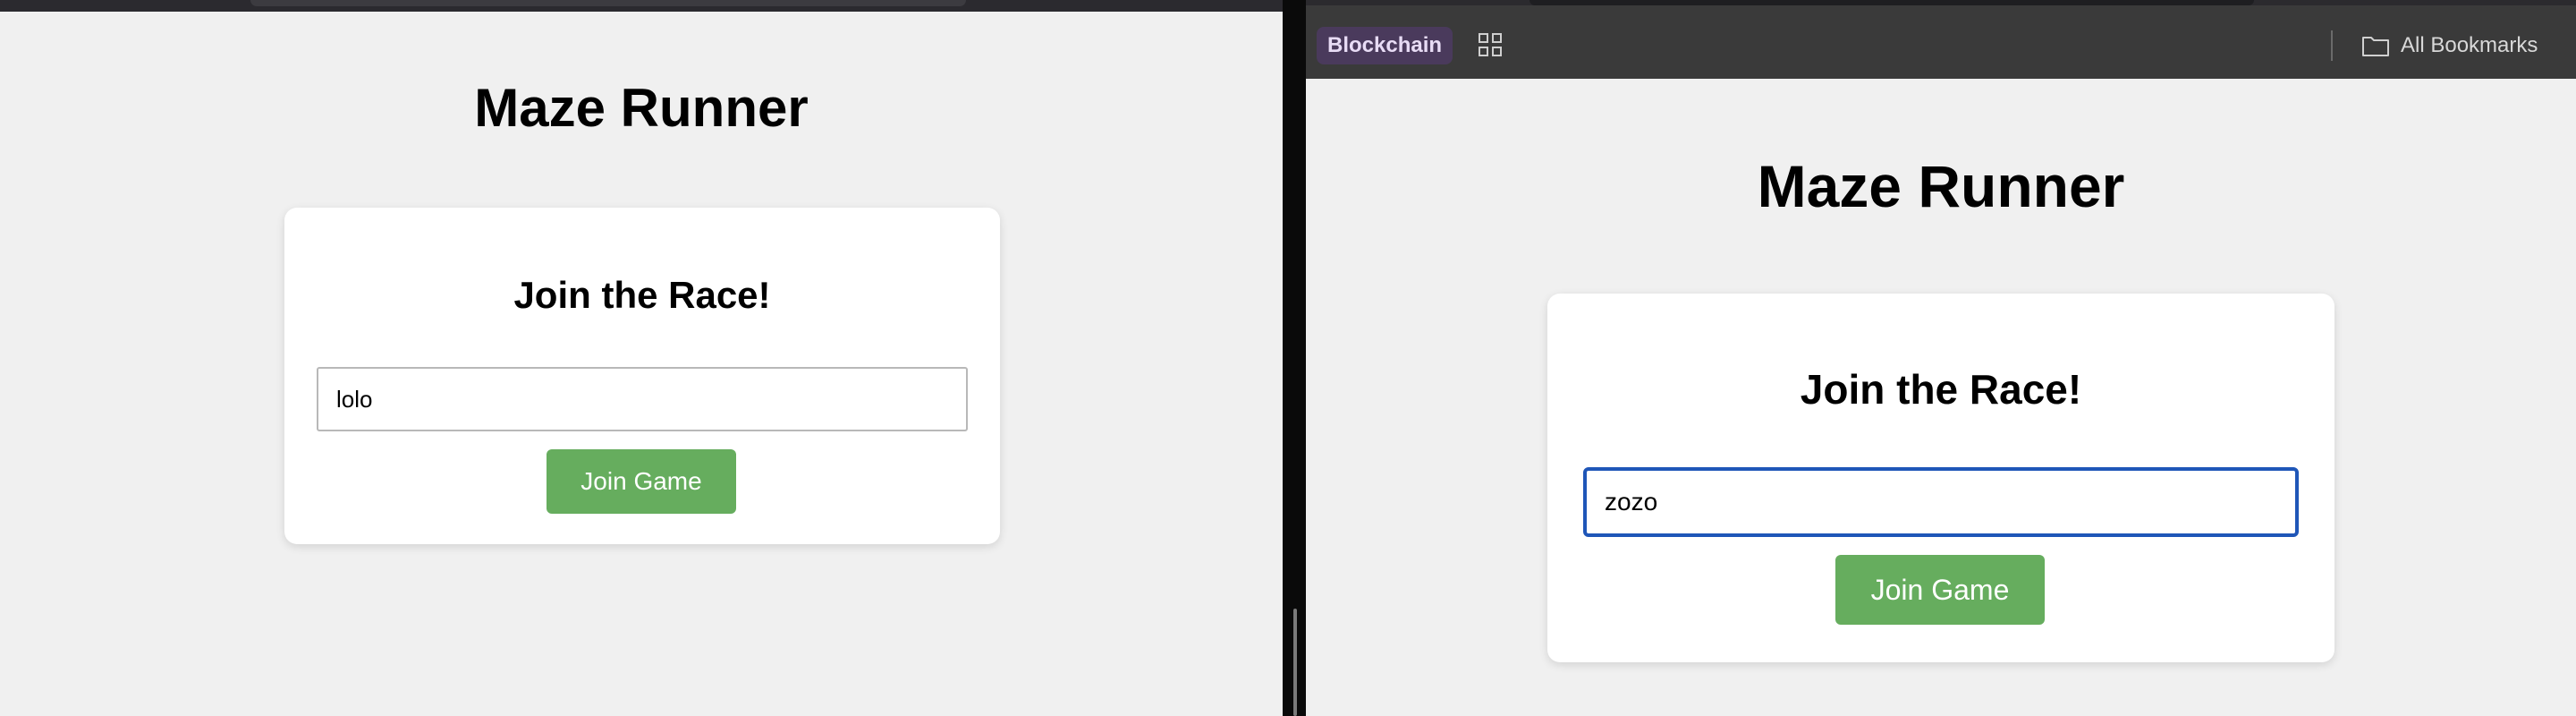 The image size is (2576, 716). I want to click on right-window-top-strip, so click(1941, 2).